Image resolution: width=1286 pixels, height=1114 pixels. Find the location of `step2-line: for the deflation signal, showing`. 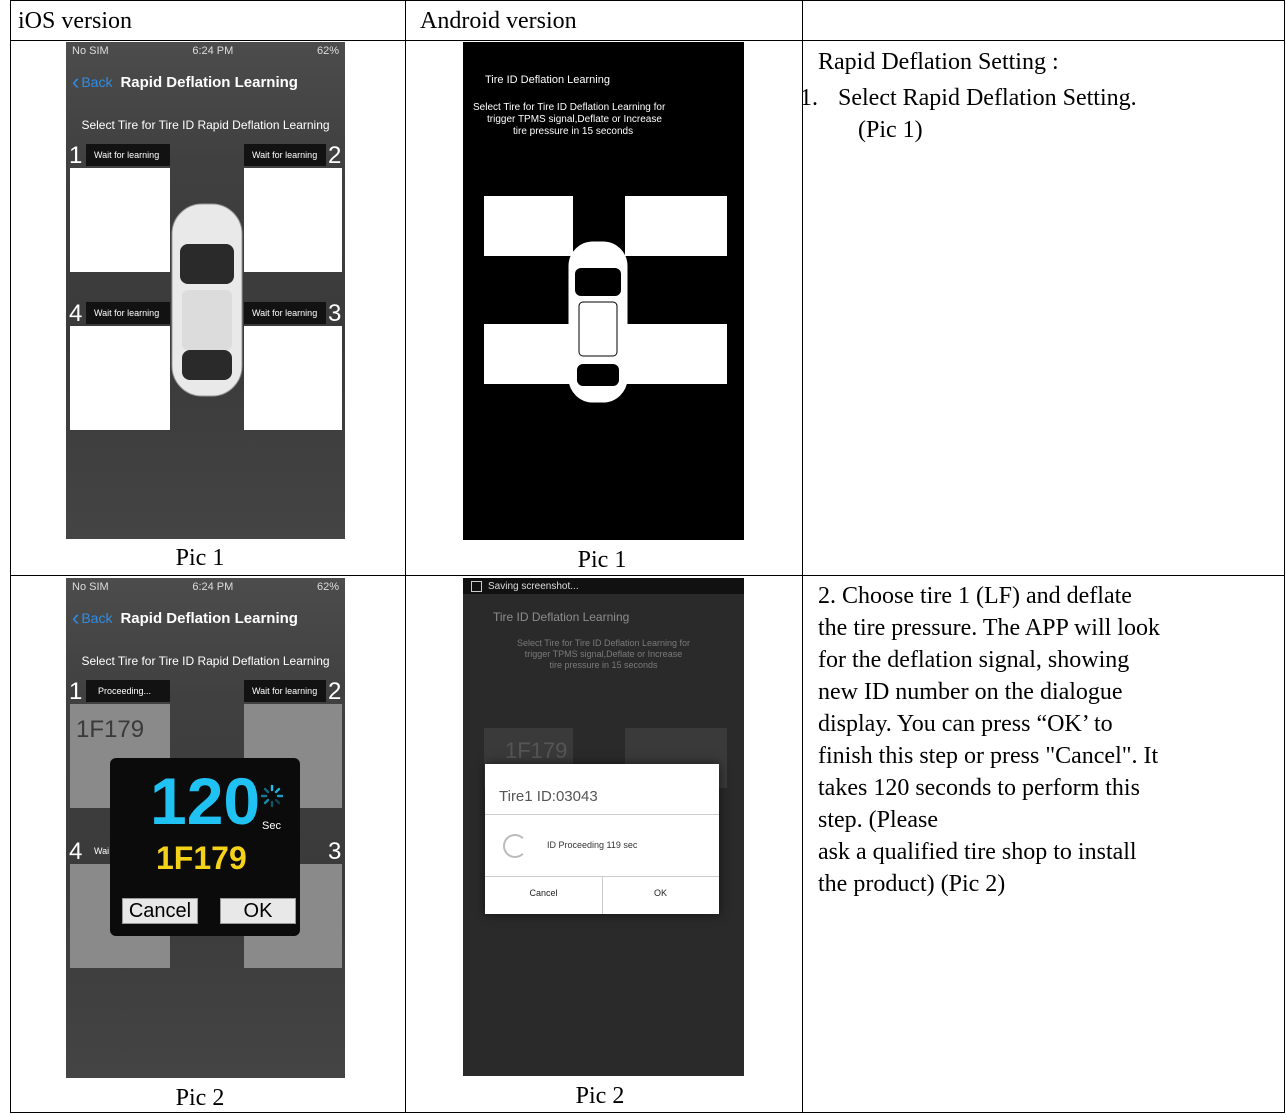

step2-line: for the deflation signal, showing is located at coordinates (974, 660).